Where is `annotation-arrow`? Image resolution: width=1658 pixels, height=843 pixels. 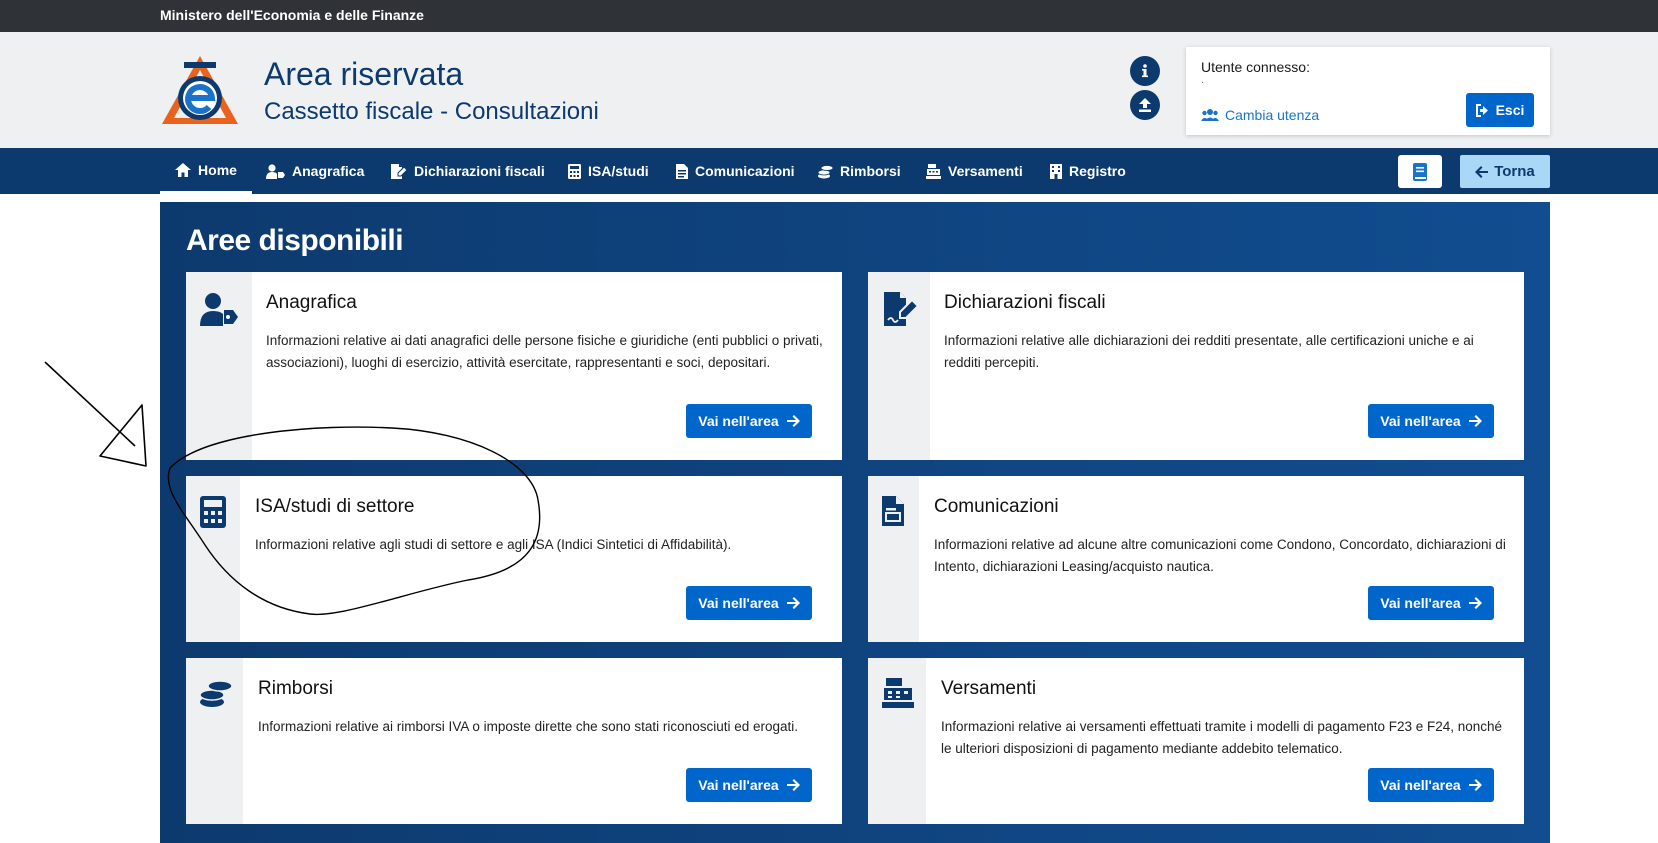 annotation-arrow is located at coordinates (90, 404).